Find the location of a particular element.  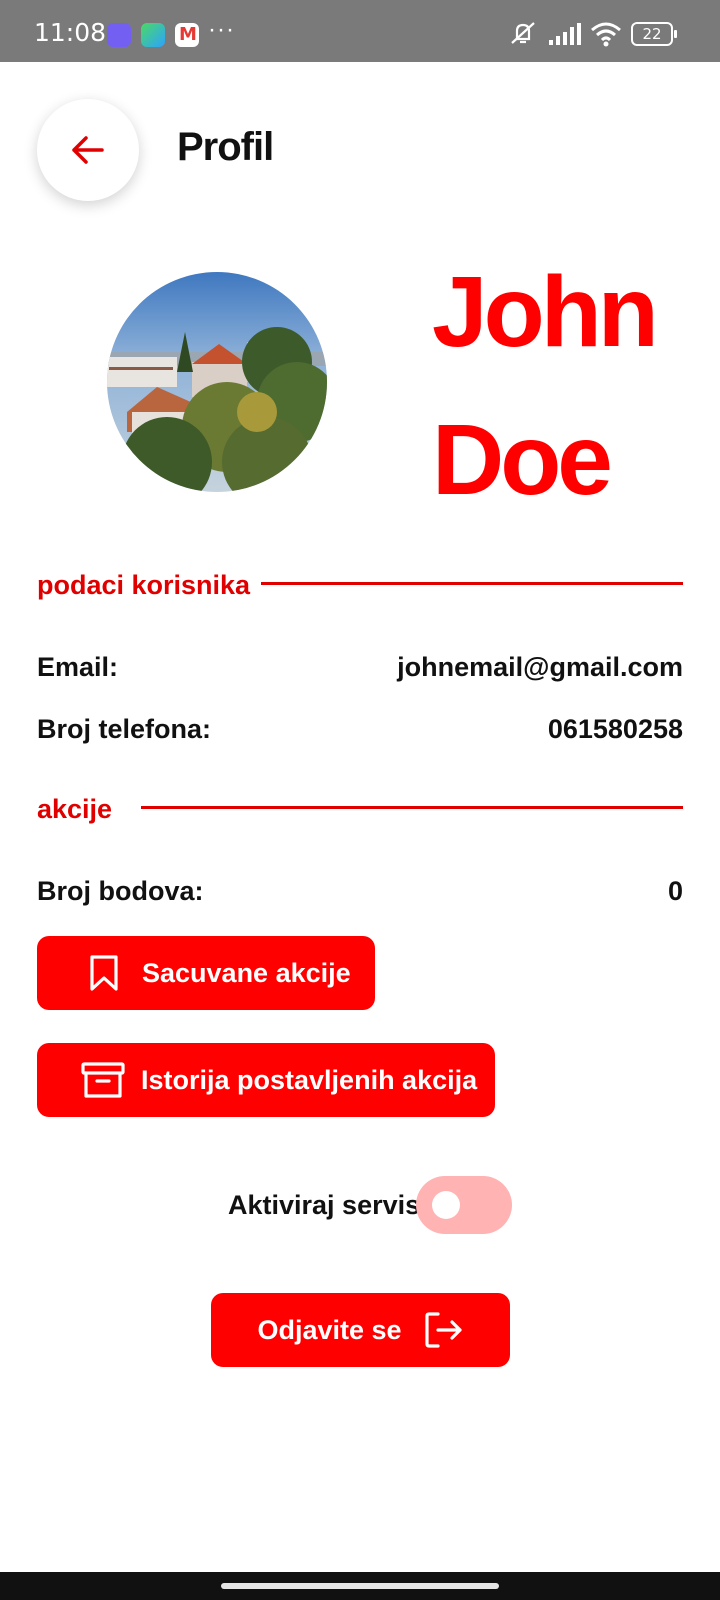

section-actions-title: akcije is located at coordinates (75, 809).